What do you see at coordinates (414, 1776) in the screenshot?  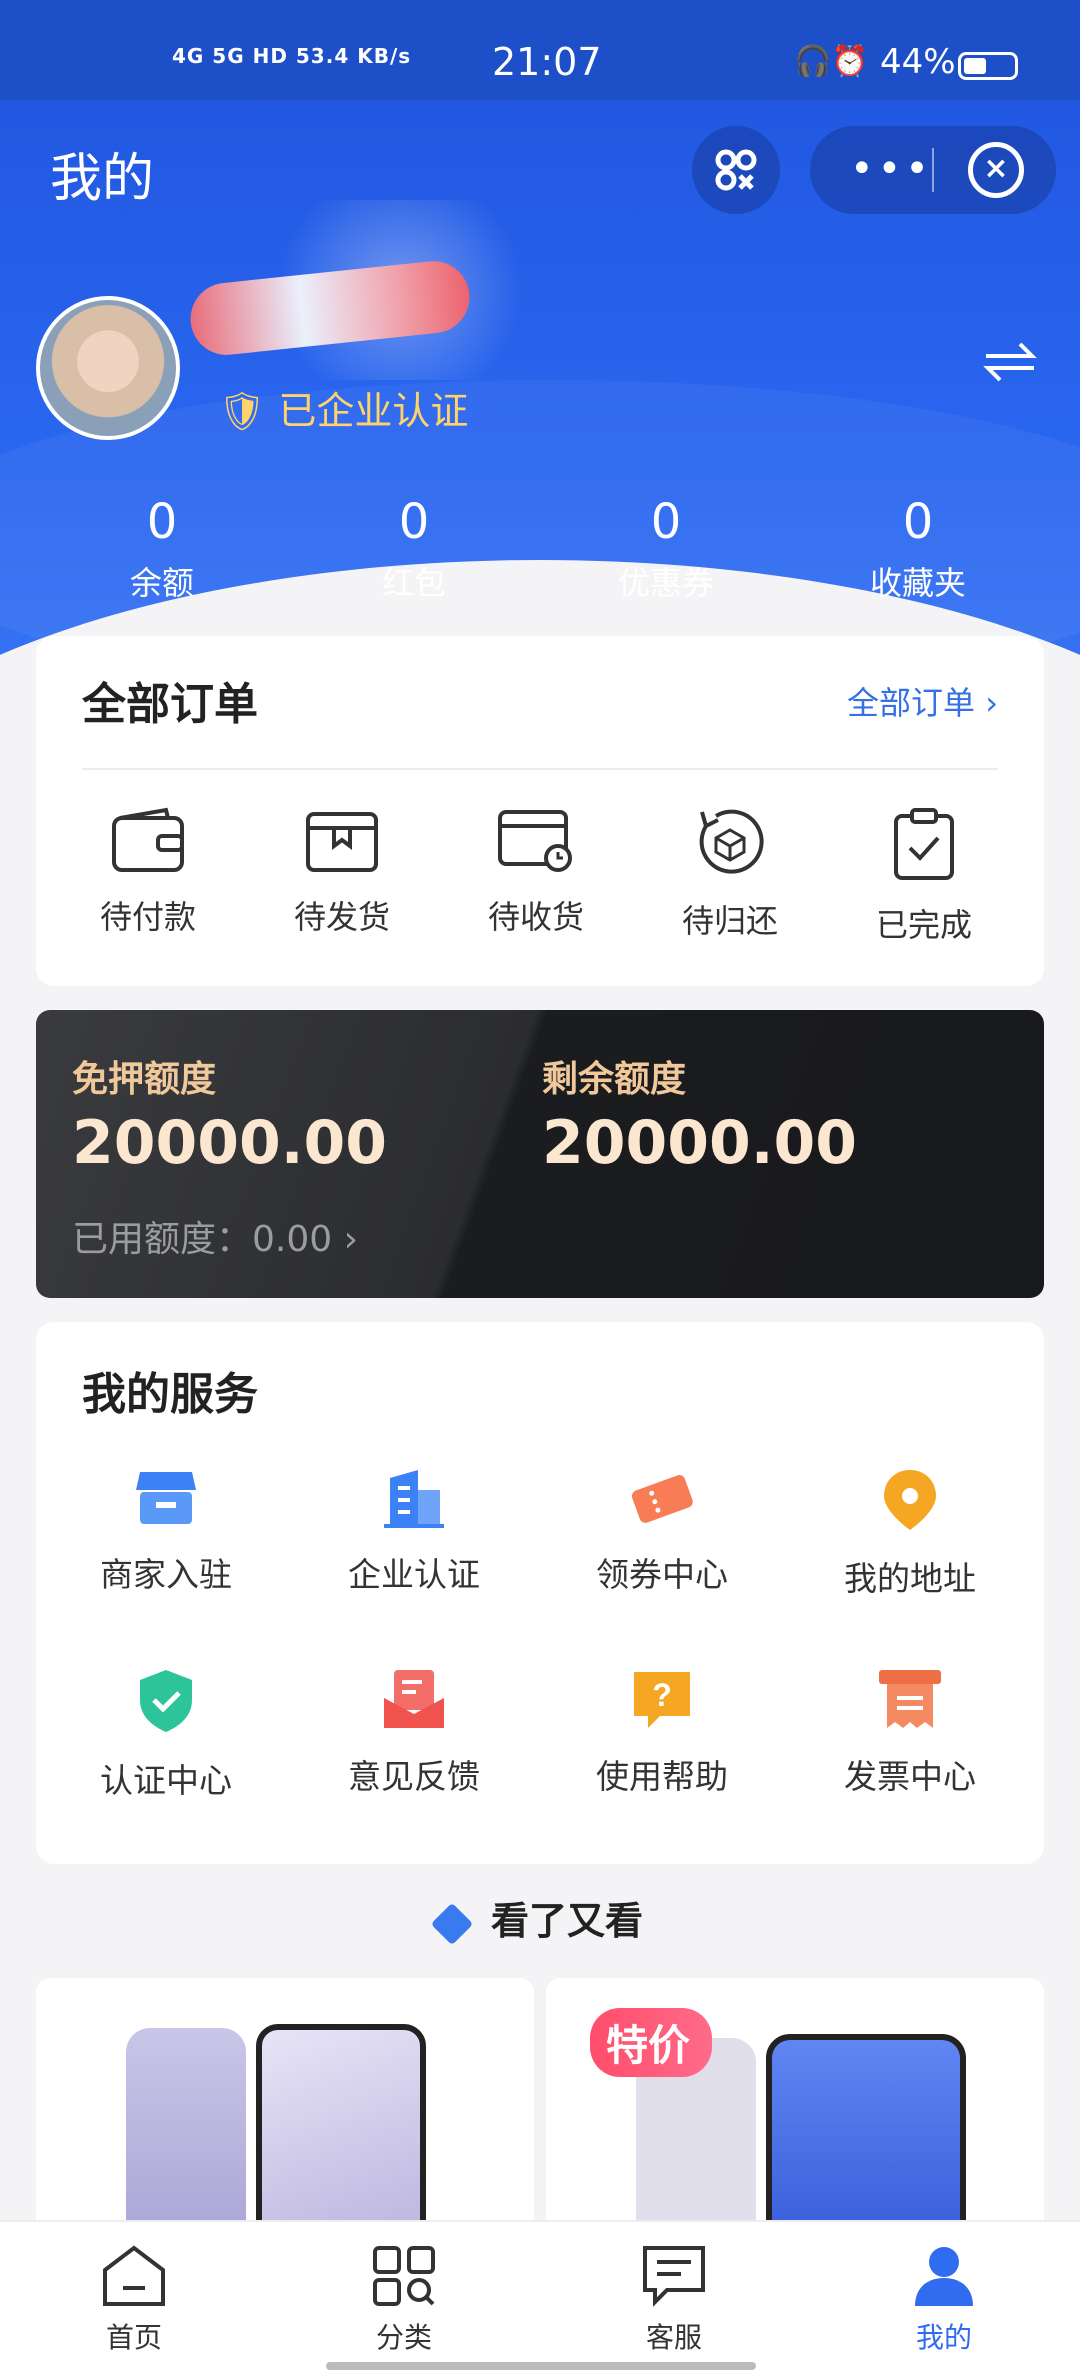 I see `service-label: 意见反馈` at bounding box center [414, 1776].